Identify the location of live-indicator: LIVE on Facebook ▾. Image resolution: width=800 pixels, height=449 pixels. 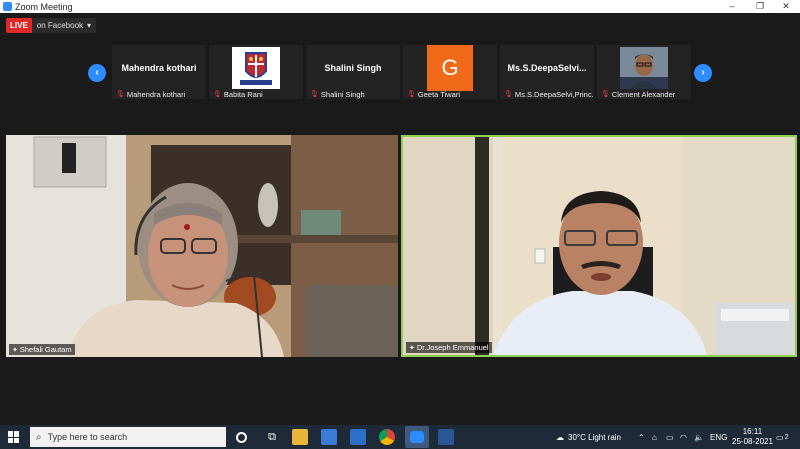
(51, 25).